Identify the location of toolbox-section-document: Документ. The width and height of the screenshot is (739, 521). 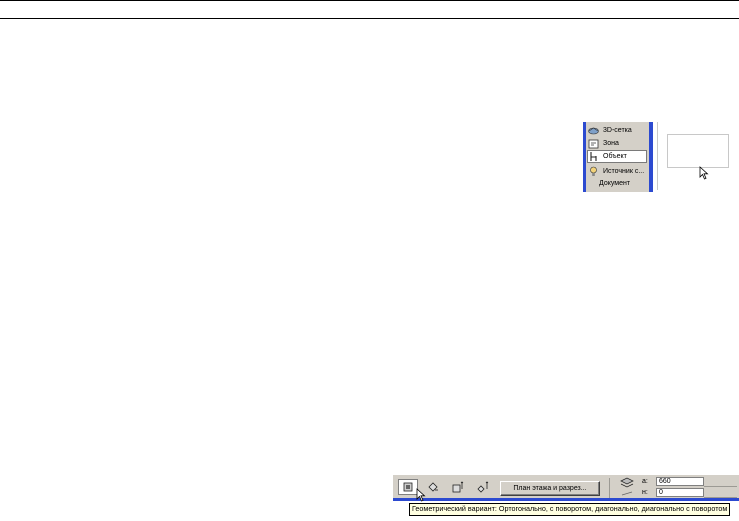
(614, 183).